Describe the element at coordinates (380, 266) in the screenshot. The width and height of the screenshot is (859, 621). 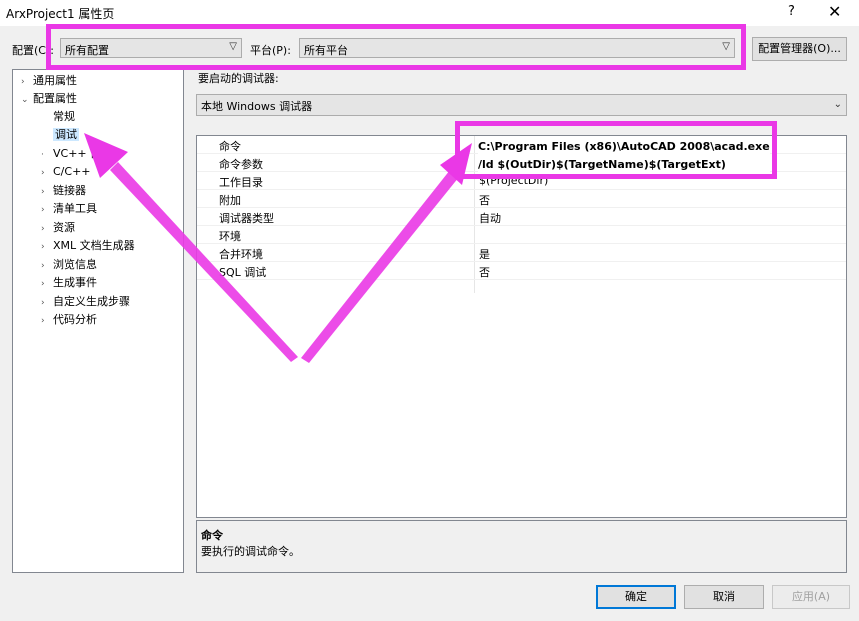
I see `arrow-to-command-icon` at that location.